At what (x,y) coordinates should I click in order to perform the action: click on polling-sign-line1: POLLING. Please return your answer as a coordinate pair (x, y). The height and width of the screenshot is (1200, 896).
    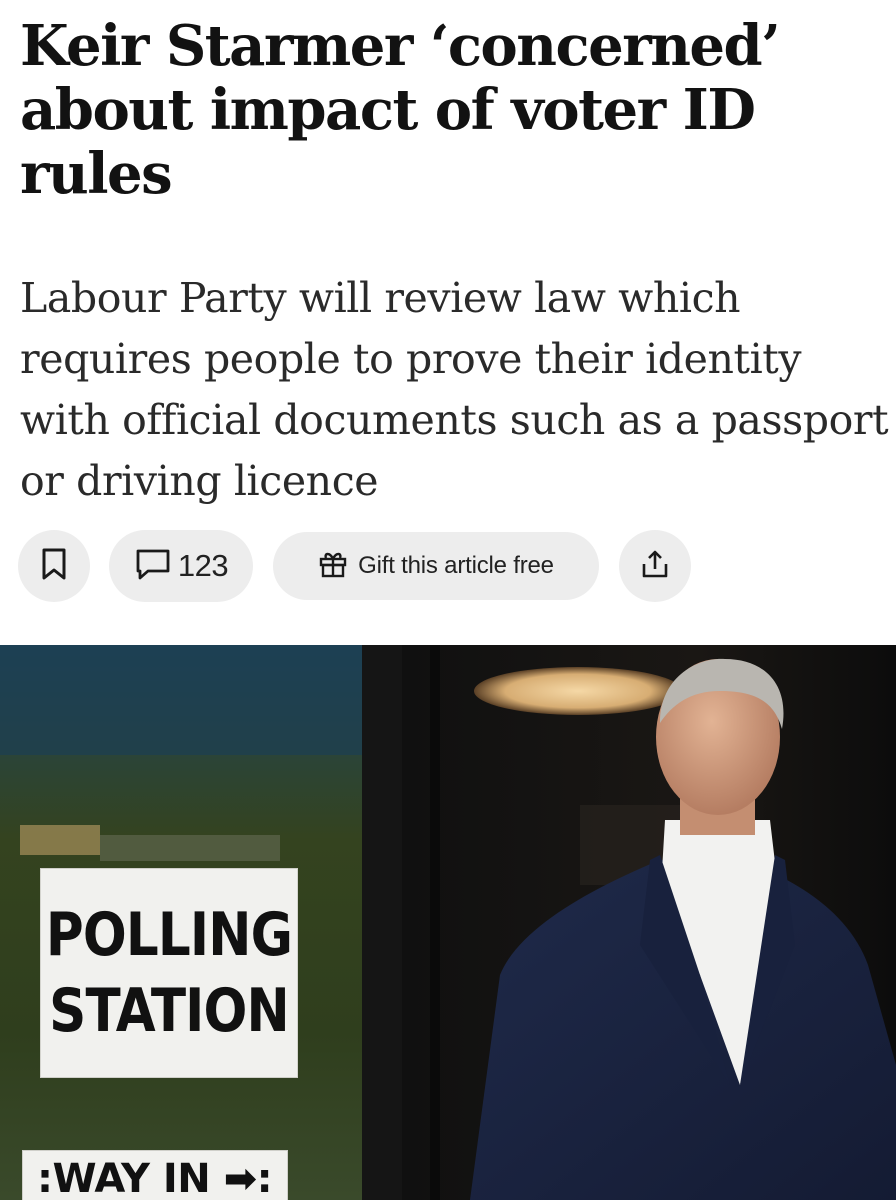
    Looking at the image, I should click on (169, 935).